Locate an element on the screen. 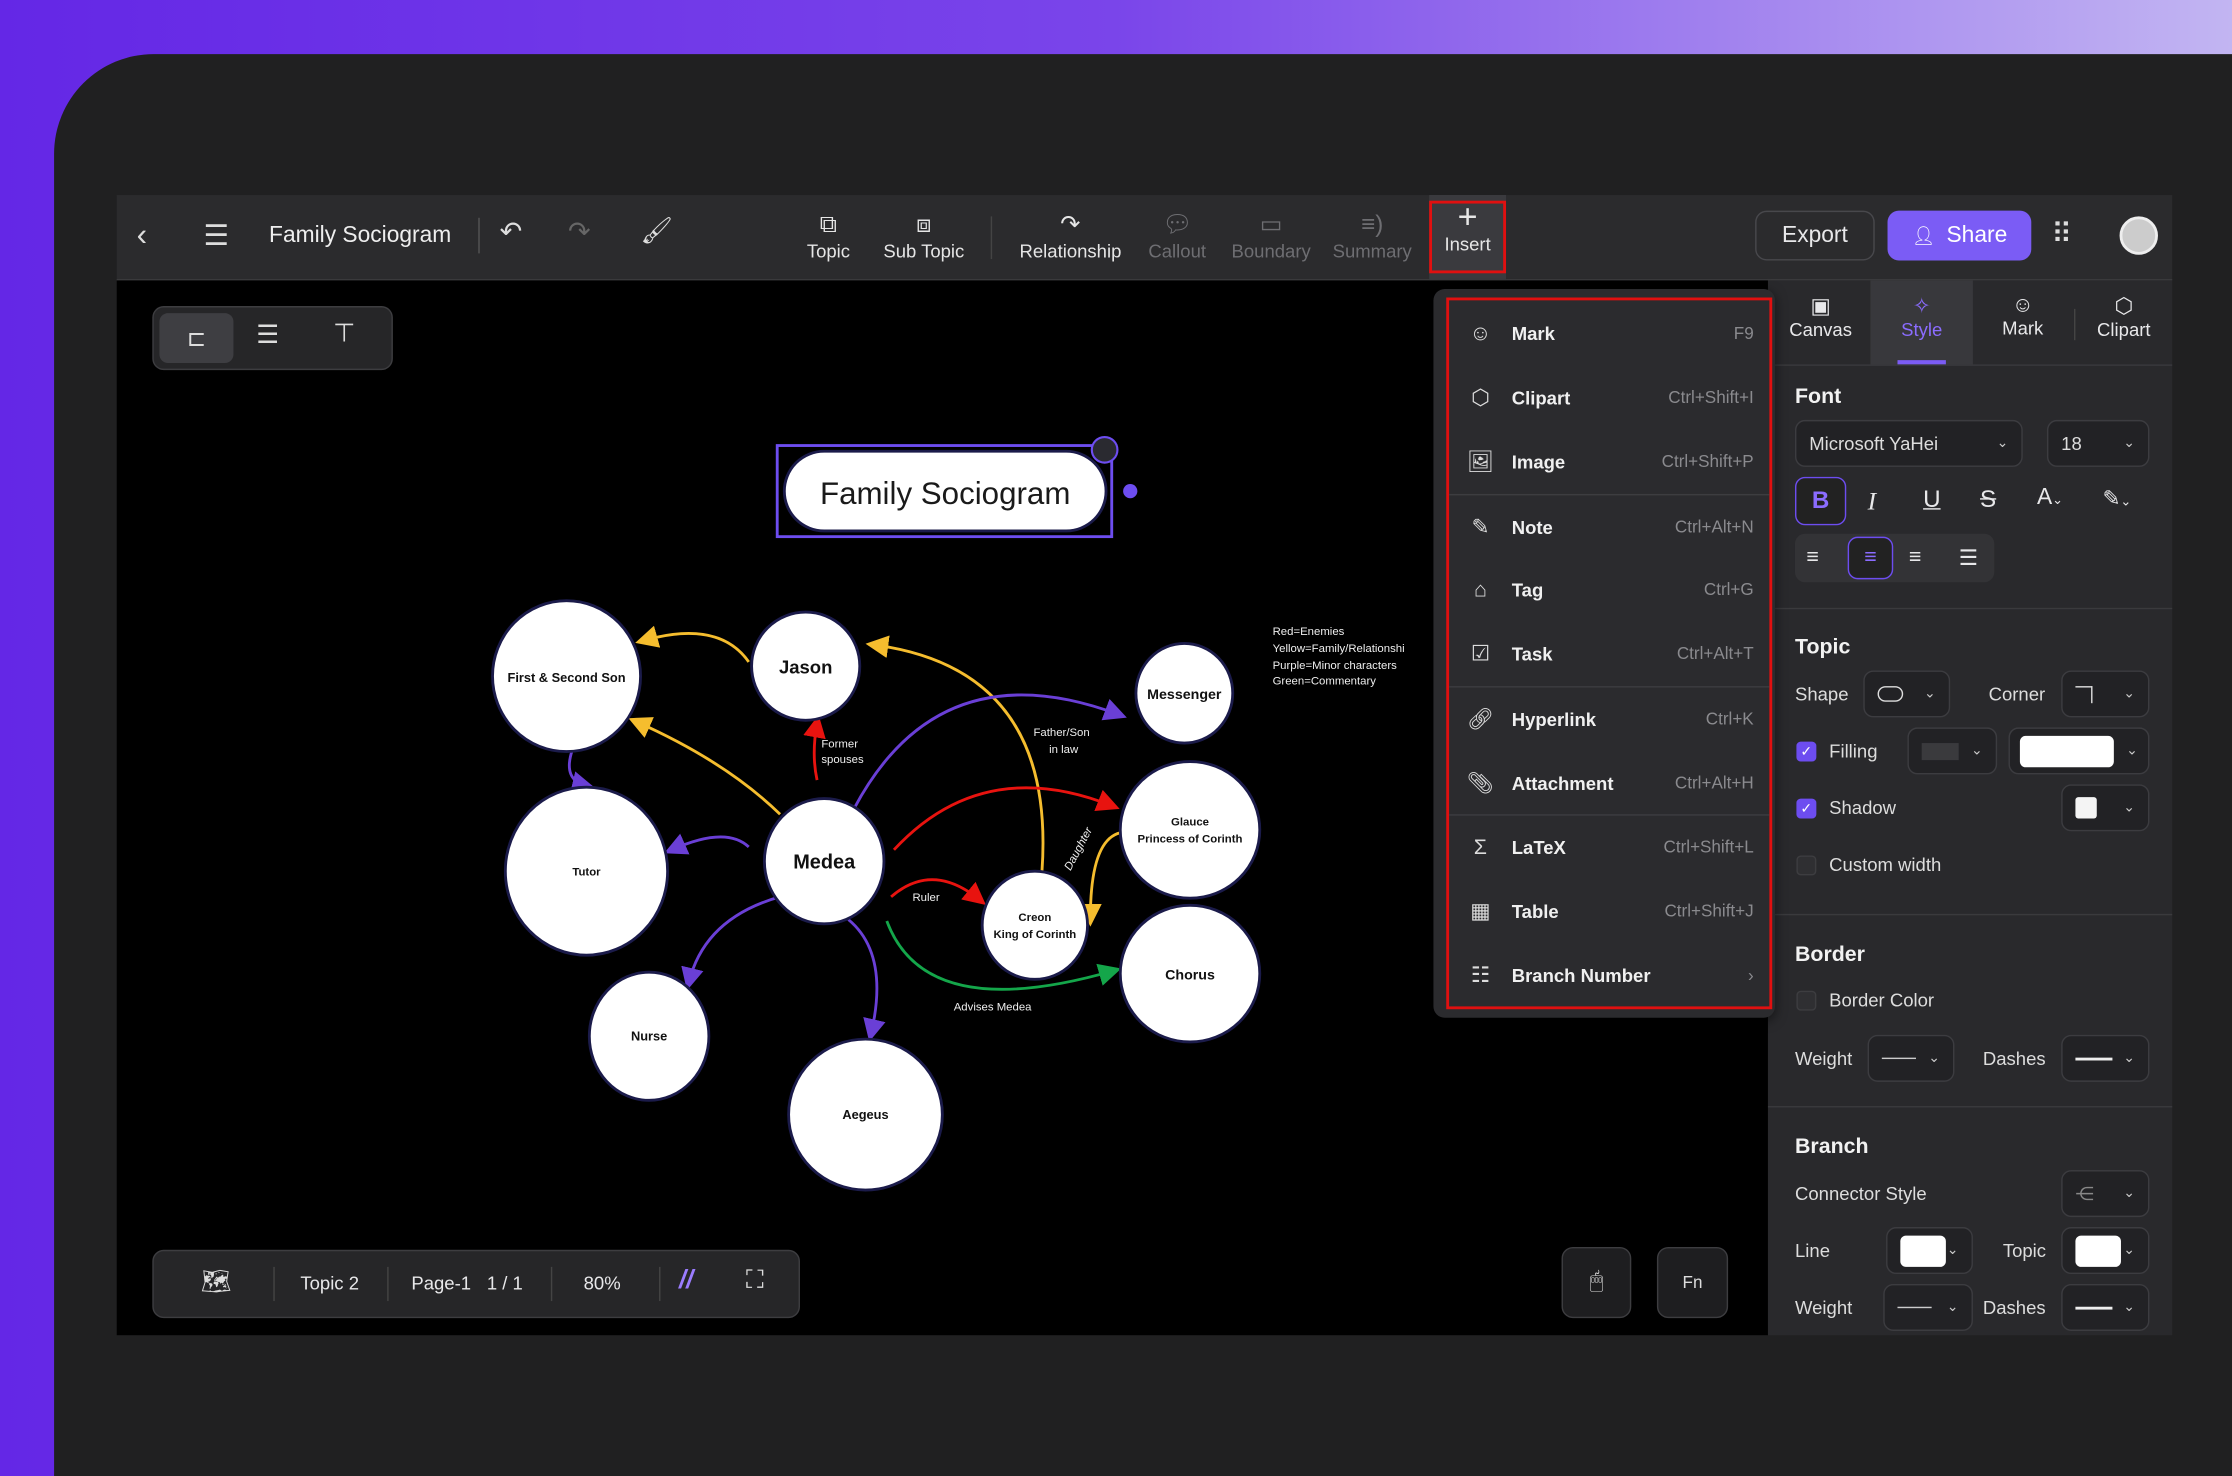 This screenshot has height=1476, width=2232. ai-logo-icon: // is located at coordinates (686, 1280).